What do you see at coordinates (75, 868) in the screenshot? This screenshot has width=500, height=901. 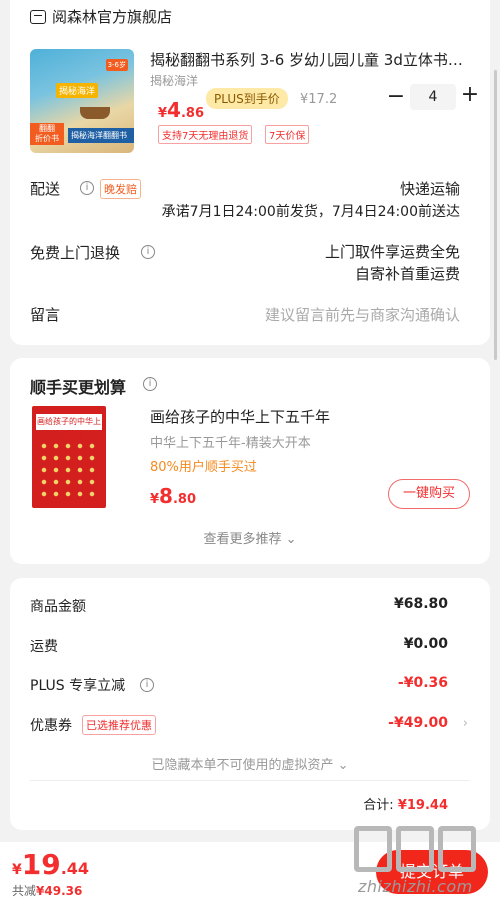 I see `total-decimal: .44` at bounding box center [75, 868].